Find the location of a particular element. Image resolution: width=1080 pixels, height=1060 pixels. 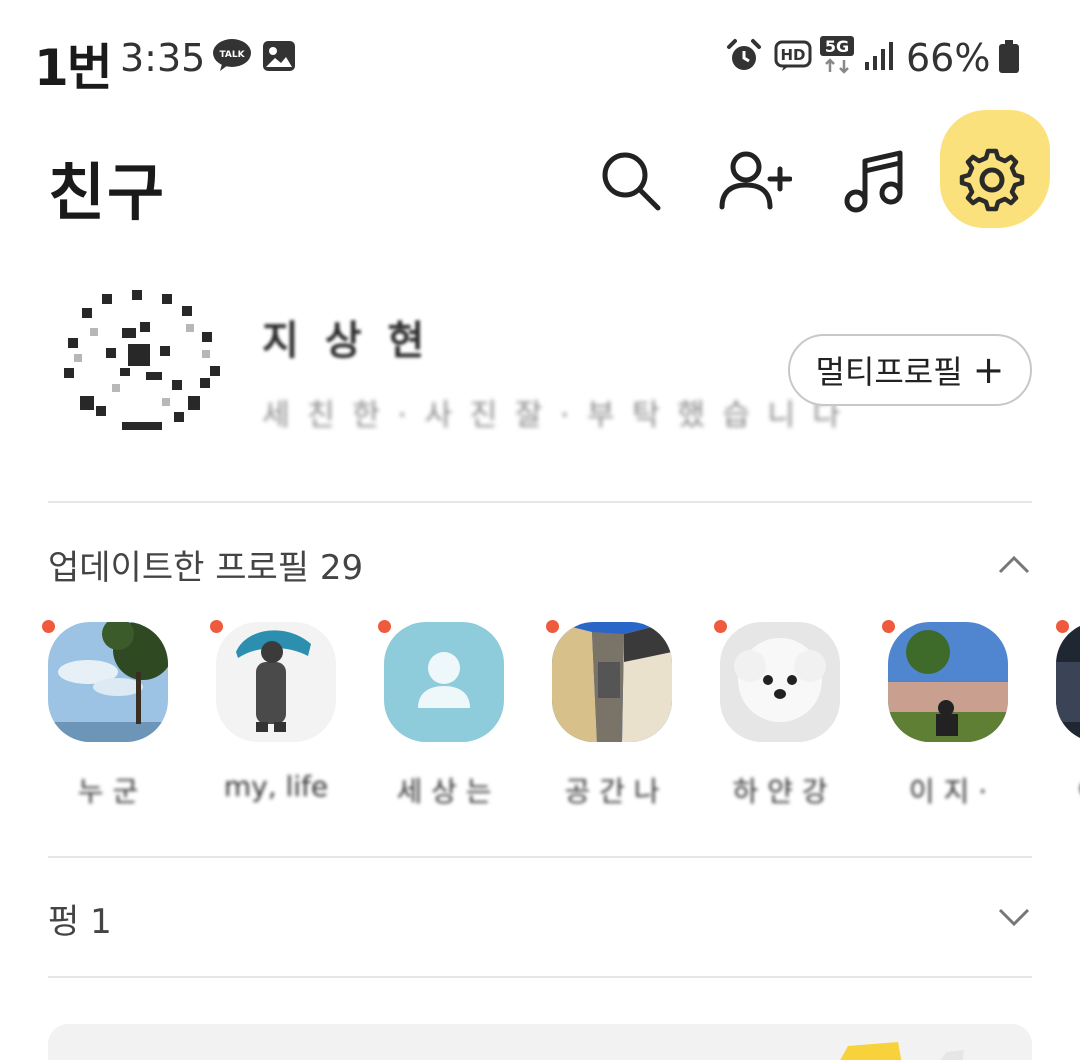

updated-profiles-title: 업데이트한 프로필 29 is located at coordinates (205, 564).